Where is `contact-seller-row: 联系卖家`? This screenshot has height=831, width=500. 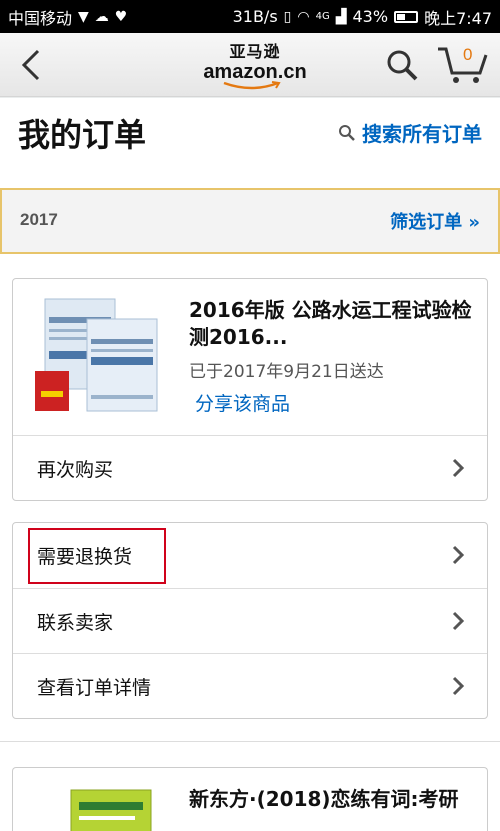 contact-seller-row: 联系卖家 is located at coordinates (250, 620).